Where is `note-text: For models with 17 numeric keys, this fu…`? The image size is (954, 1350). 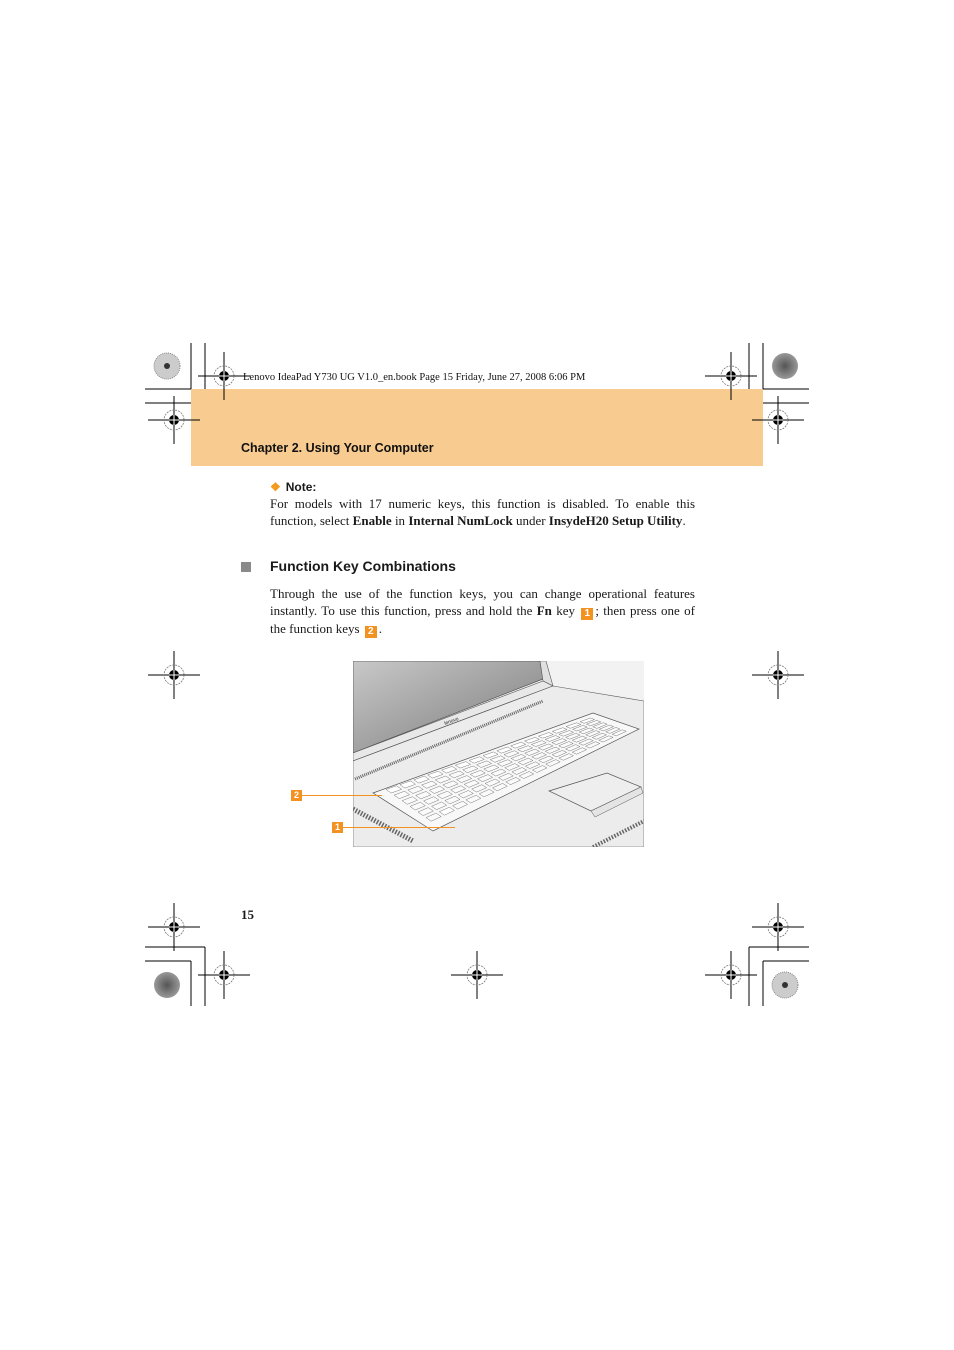 note-text: For models with 17 numeric keys, this fu… is located at coordinates (482, 512).